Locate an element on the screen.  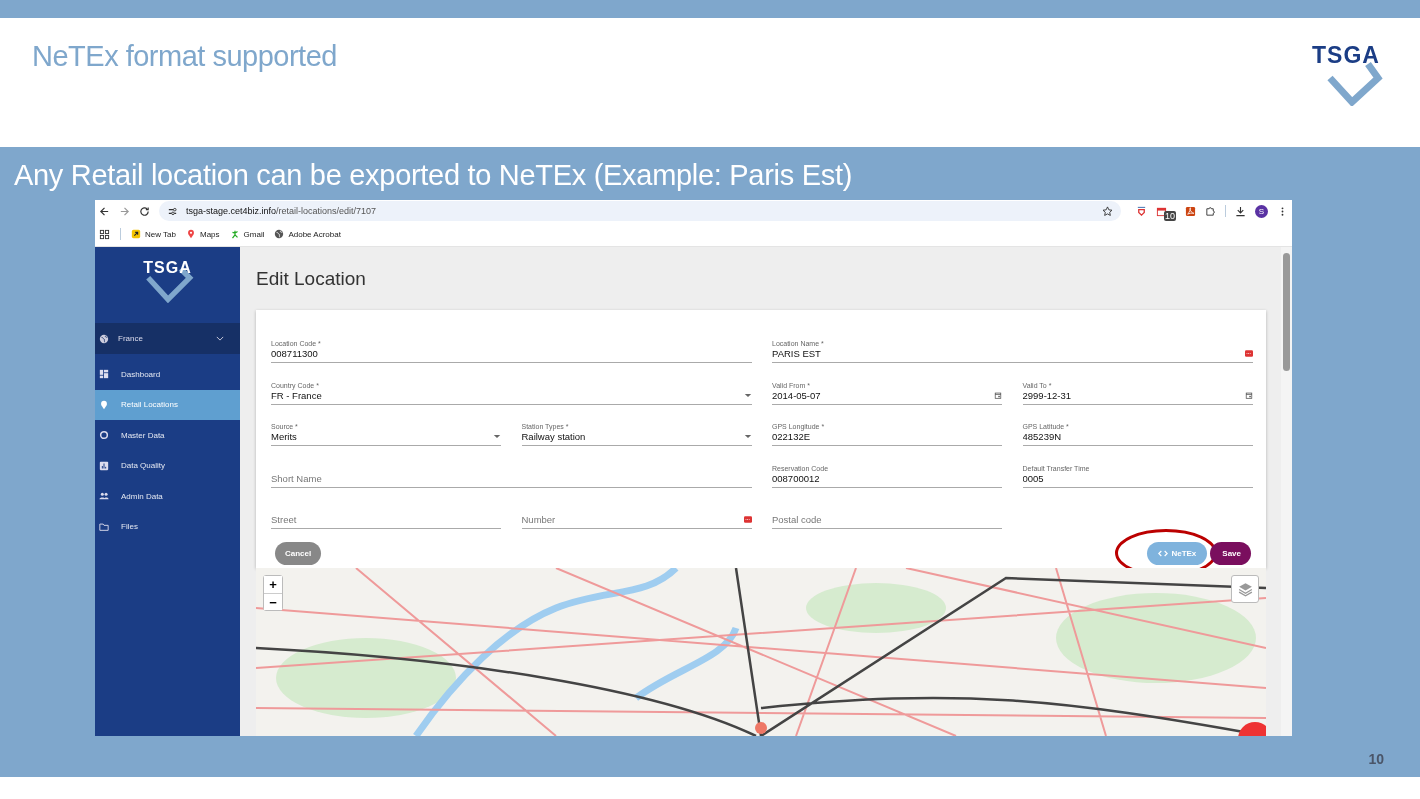
input-field: Postal code is located at coordinates (887, 519).